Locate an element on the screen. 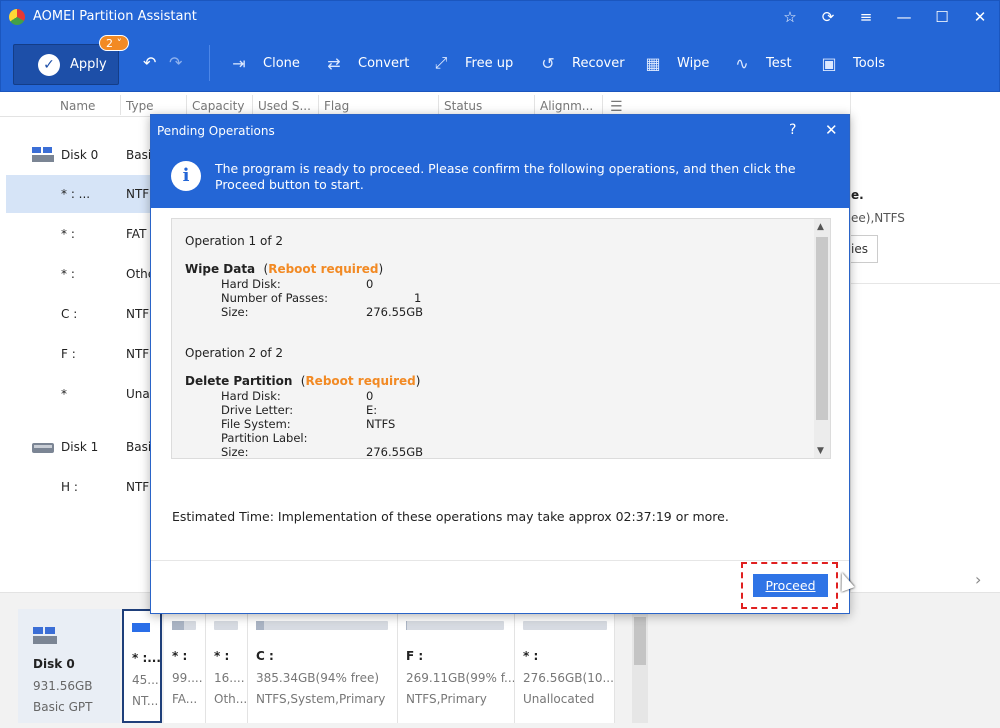  column-settings-icon: ☰ is located at coordinates (616, 107).